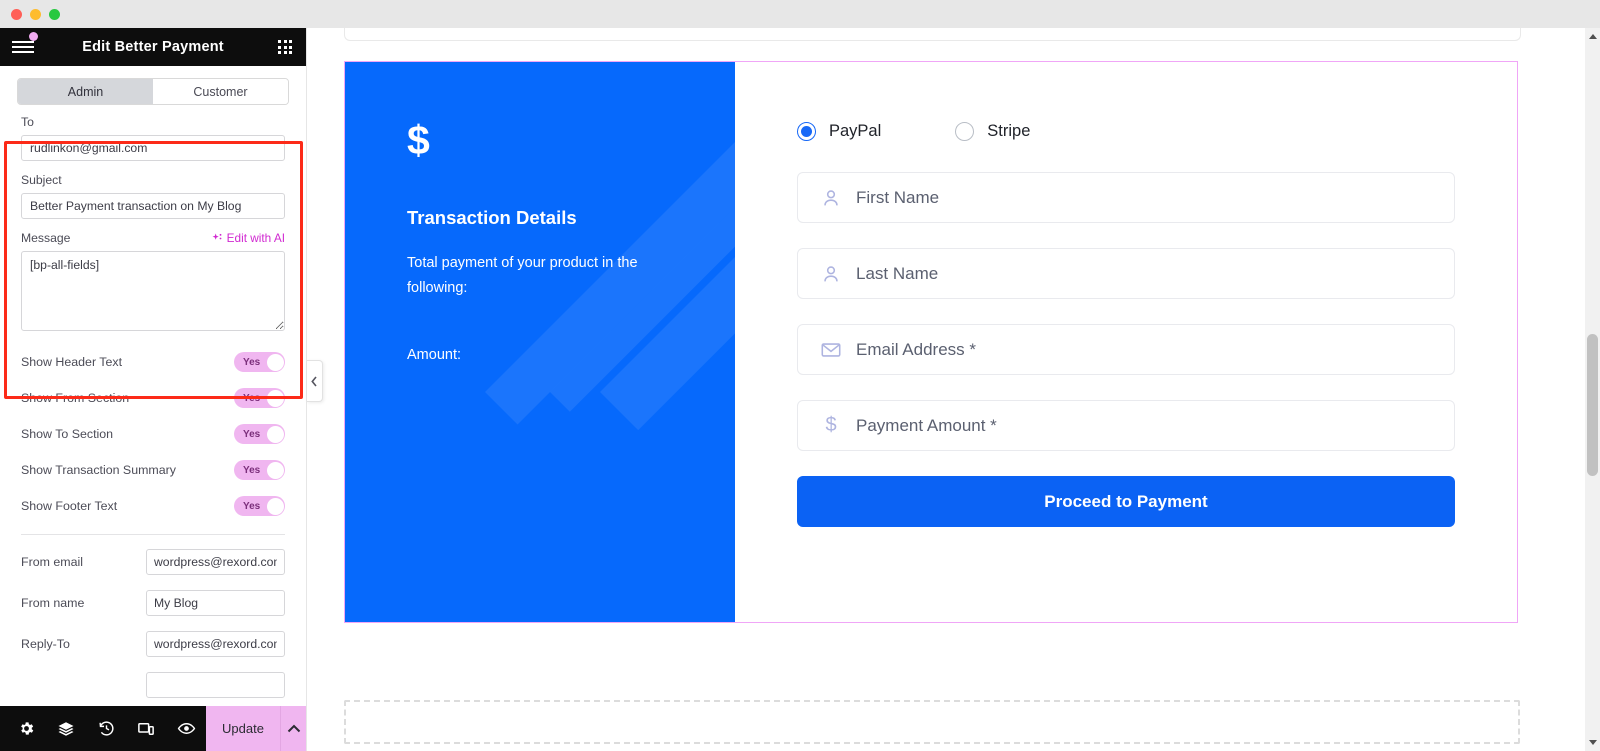 The width and height of the screenshot is (1600, 751). Describe the element at coordinates (26, 728) in the screenshot. I see `settings-gear-icon` at that location.